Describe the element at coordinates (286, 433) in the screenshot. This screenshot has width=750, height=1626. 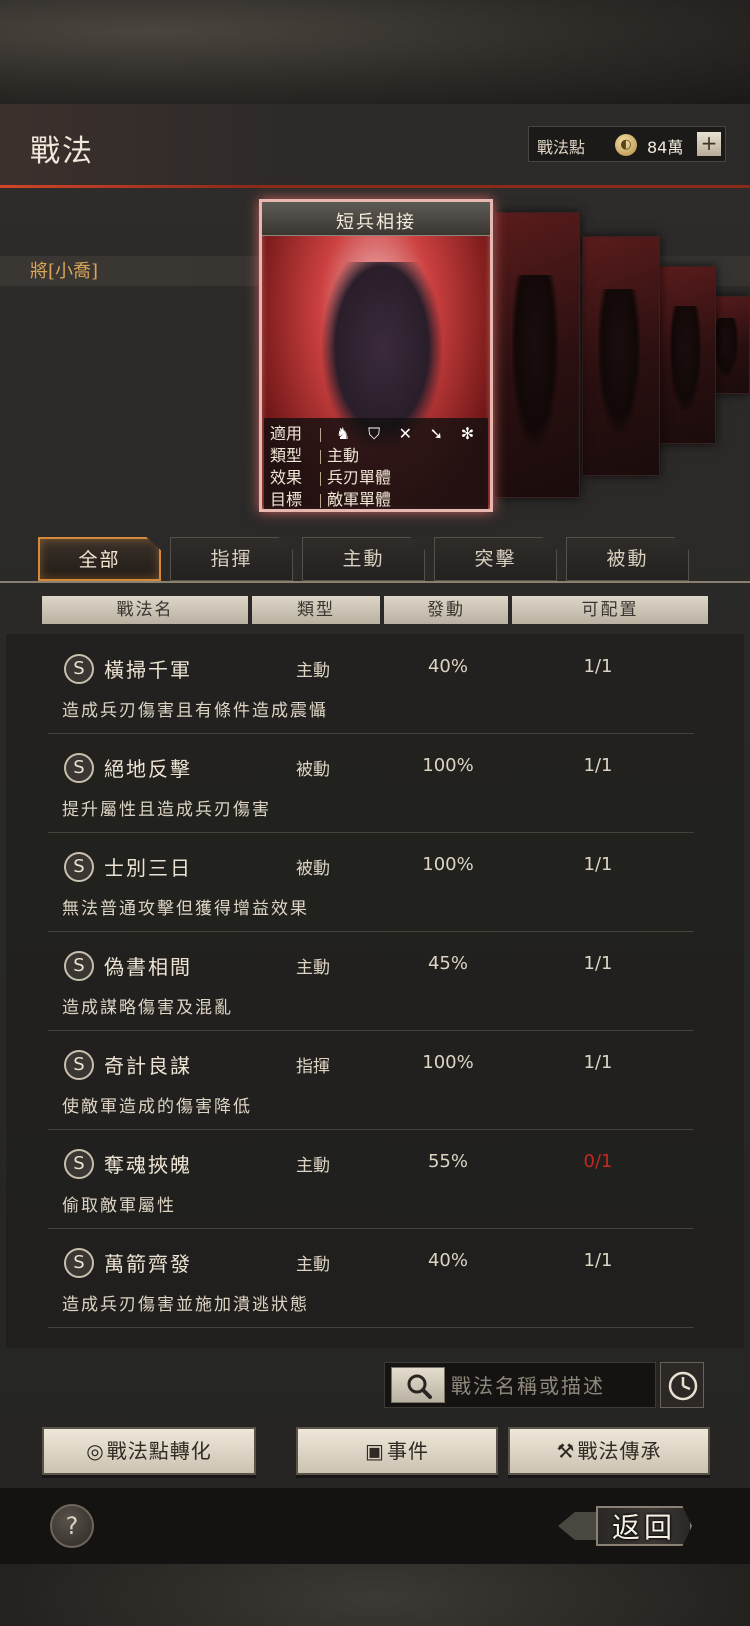
I see `applicable-label: 適用` at that location.